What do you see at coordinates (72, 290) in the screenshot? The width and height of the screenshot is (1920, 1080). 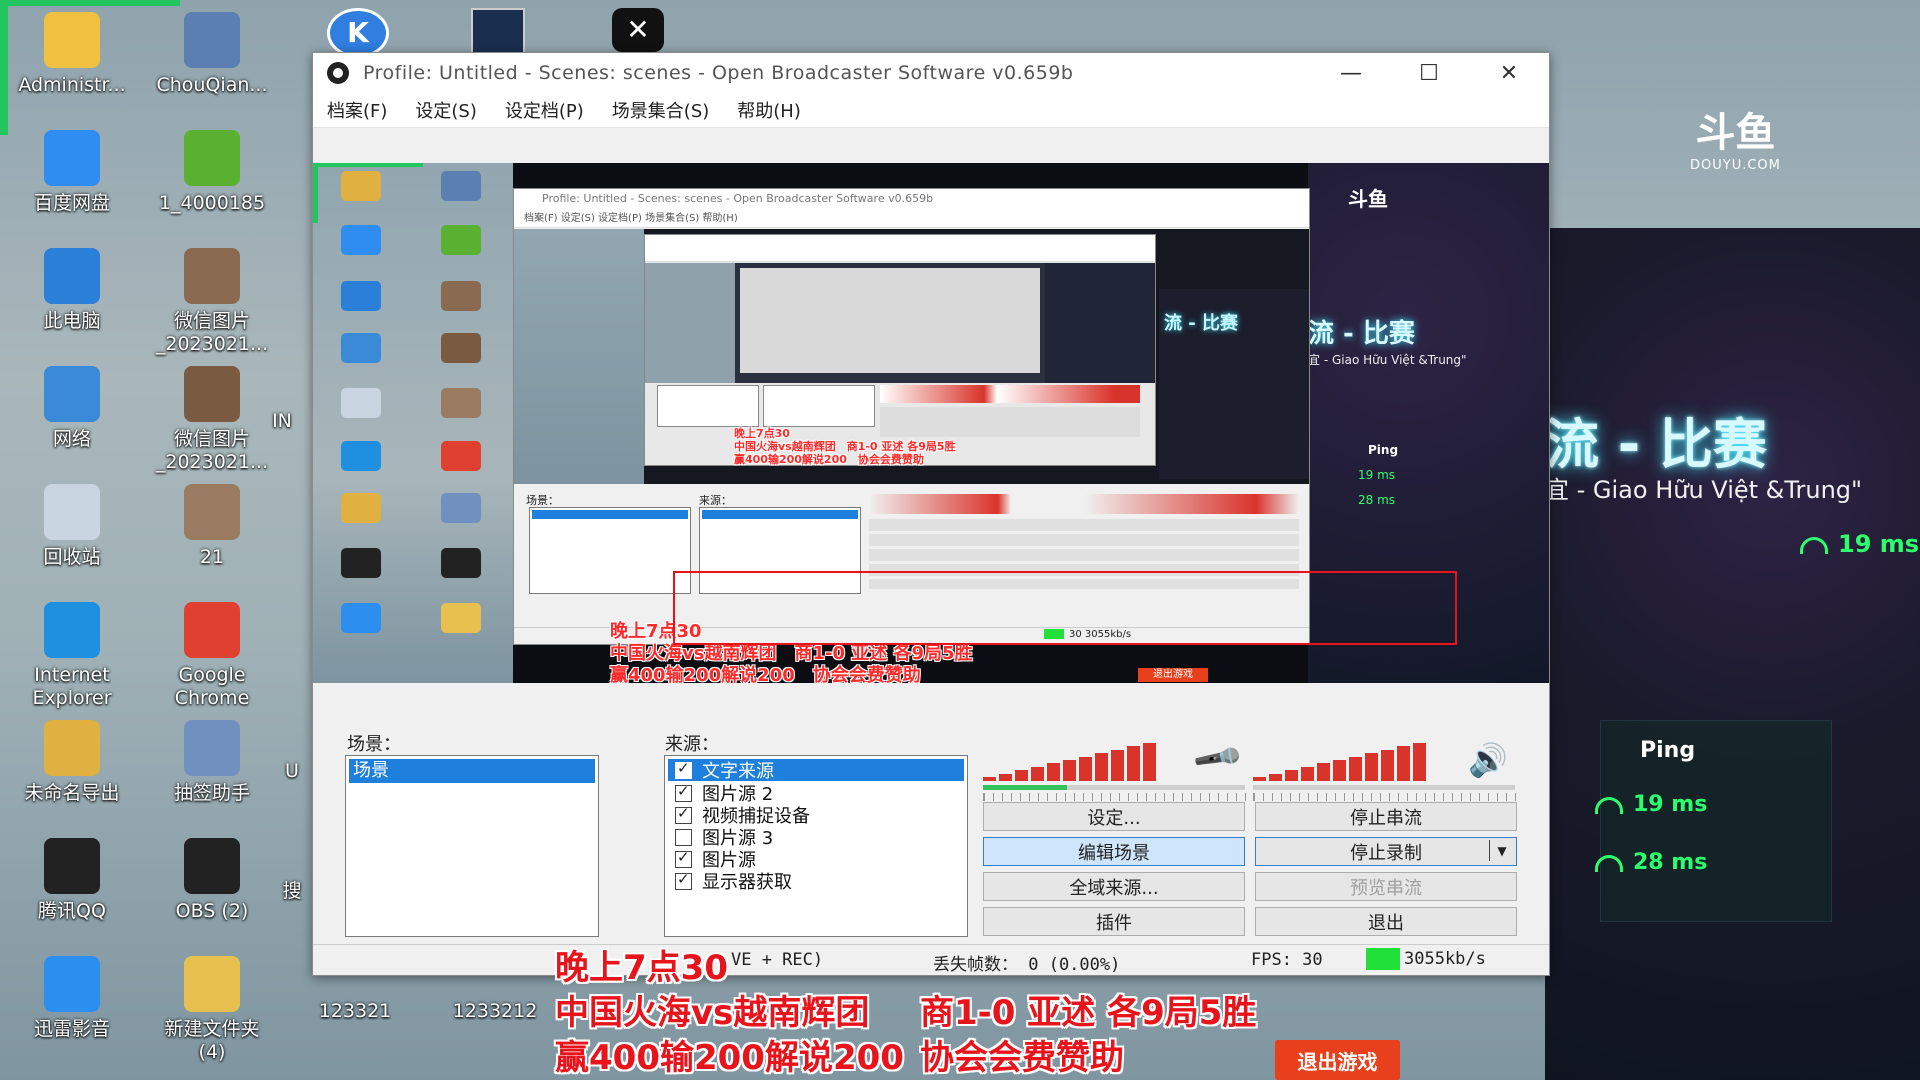 I see `desktop-icon: 此电脑` at bounding box center [72, 290].